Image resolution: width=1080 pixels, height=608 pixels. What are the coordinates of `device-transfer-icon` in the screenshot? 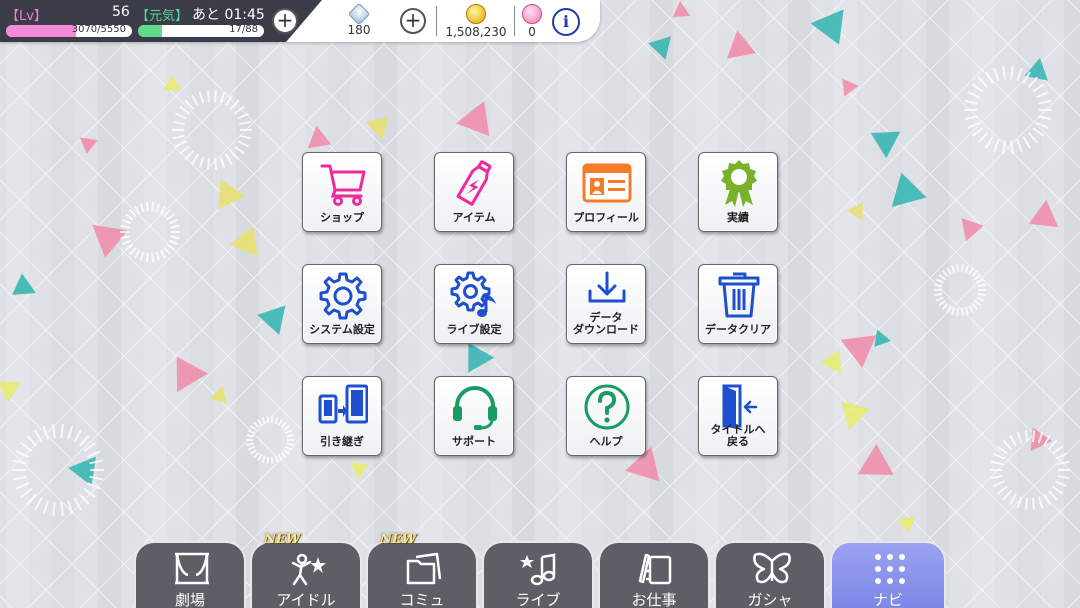 It's located at (343, 404).